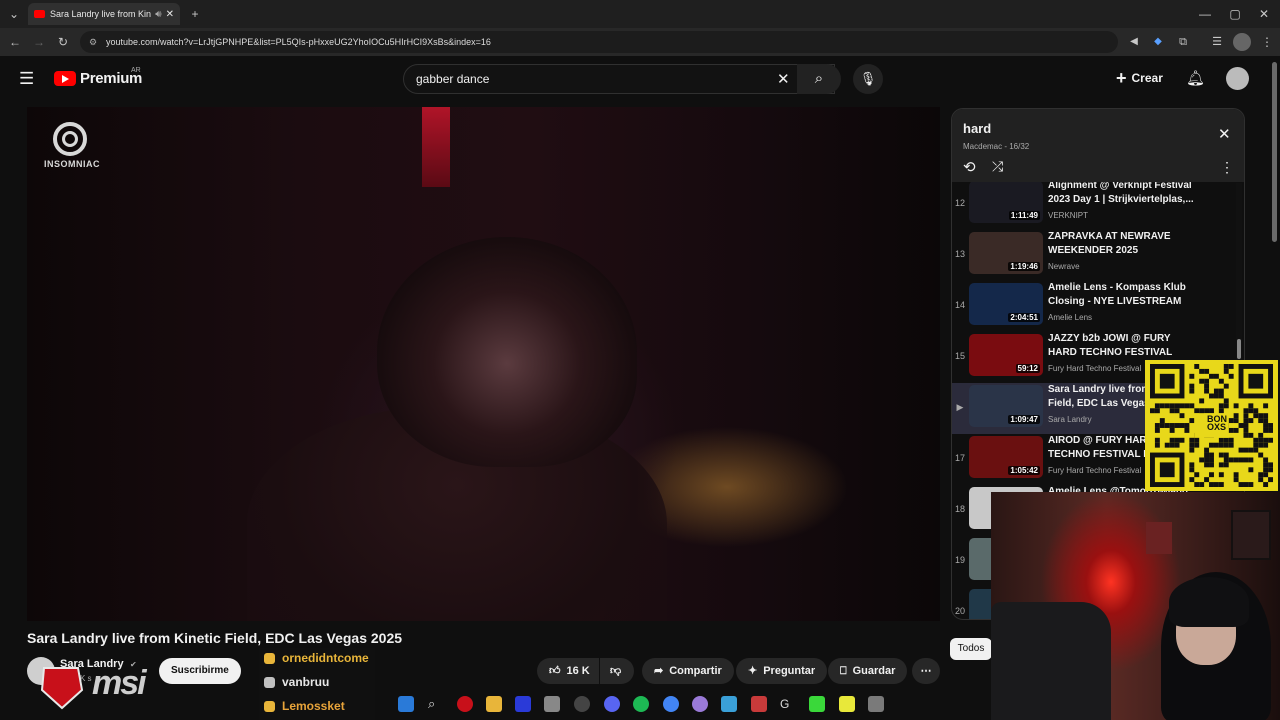  What do you see at coordinates (874, 671) in the screenshot?
I see `save-label: Guardar` at bounding box center [874, 671].